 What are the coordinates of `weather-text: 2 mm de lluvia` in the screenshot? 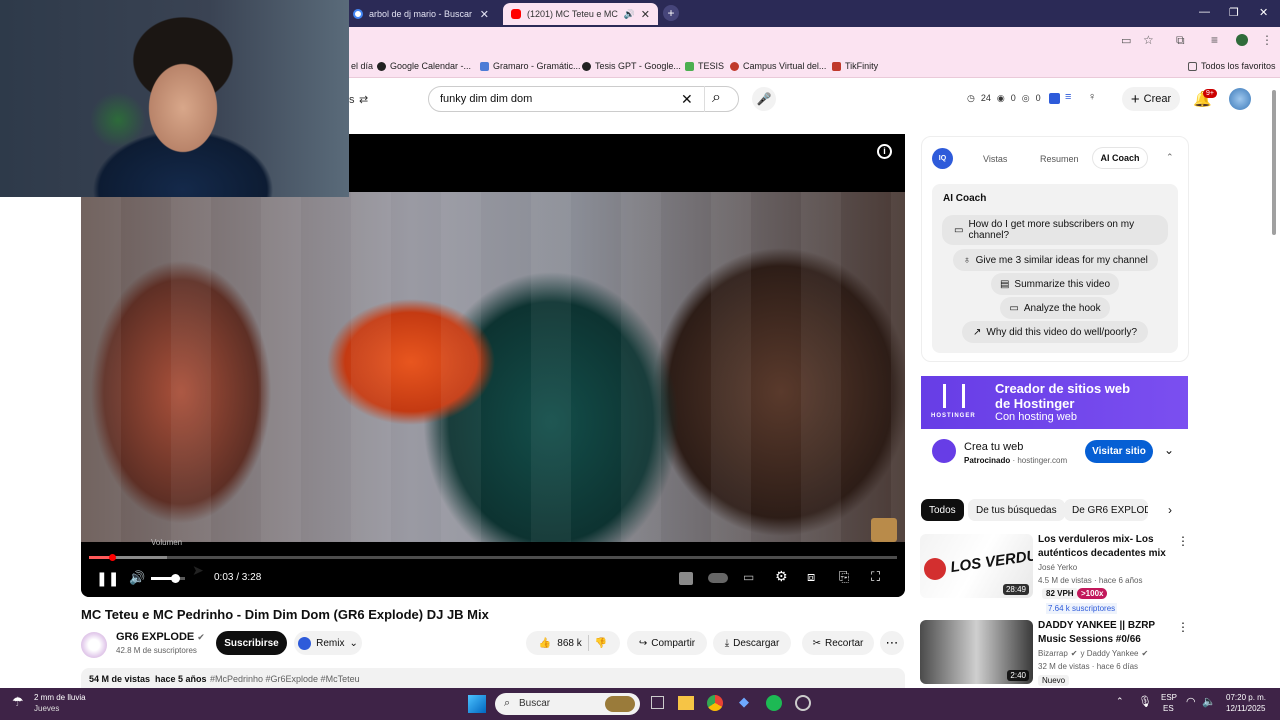 It's located at (60, 697).